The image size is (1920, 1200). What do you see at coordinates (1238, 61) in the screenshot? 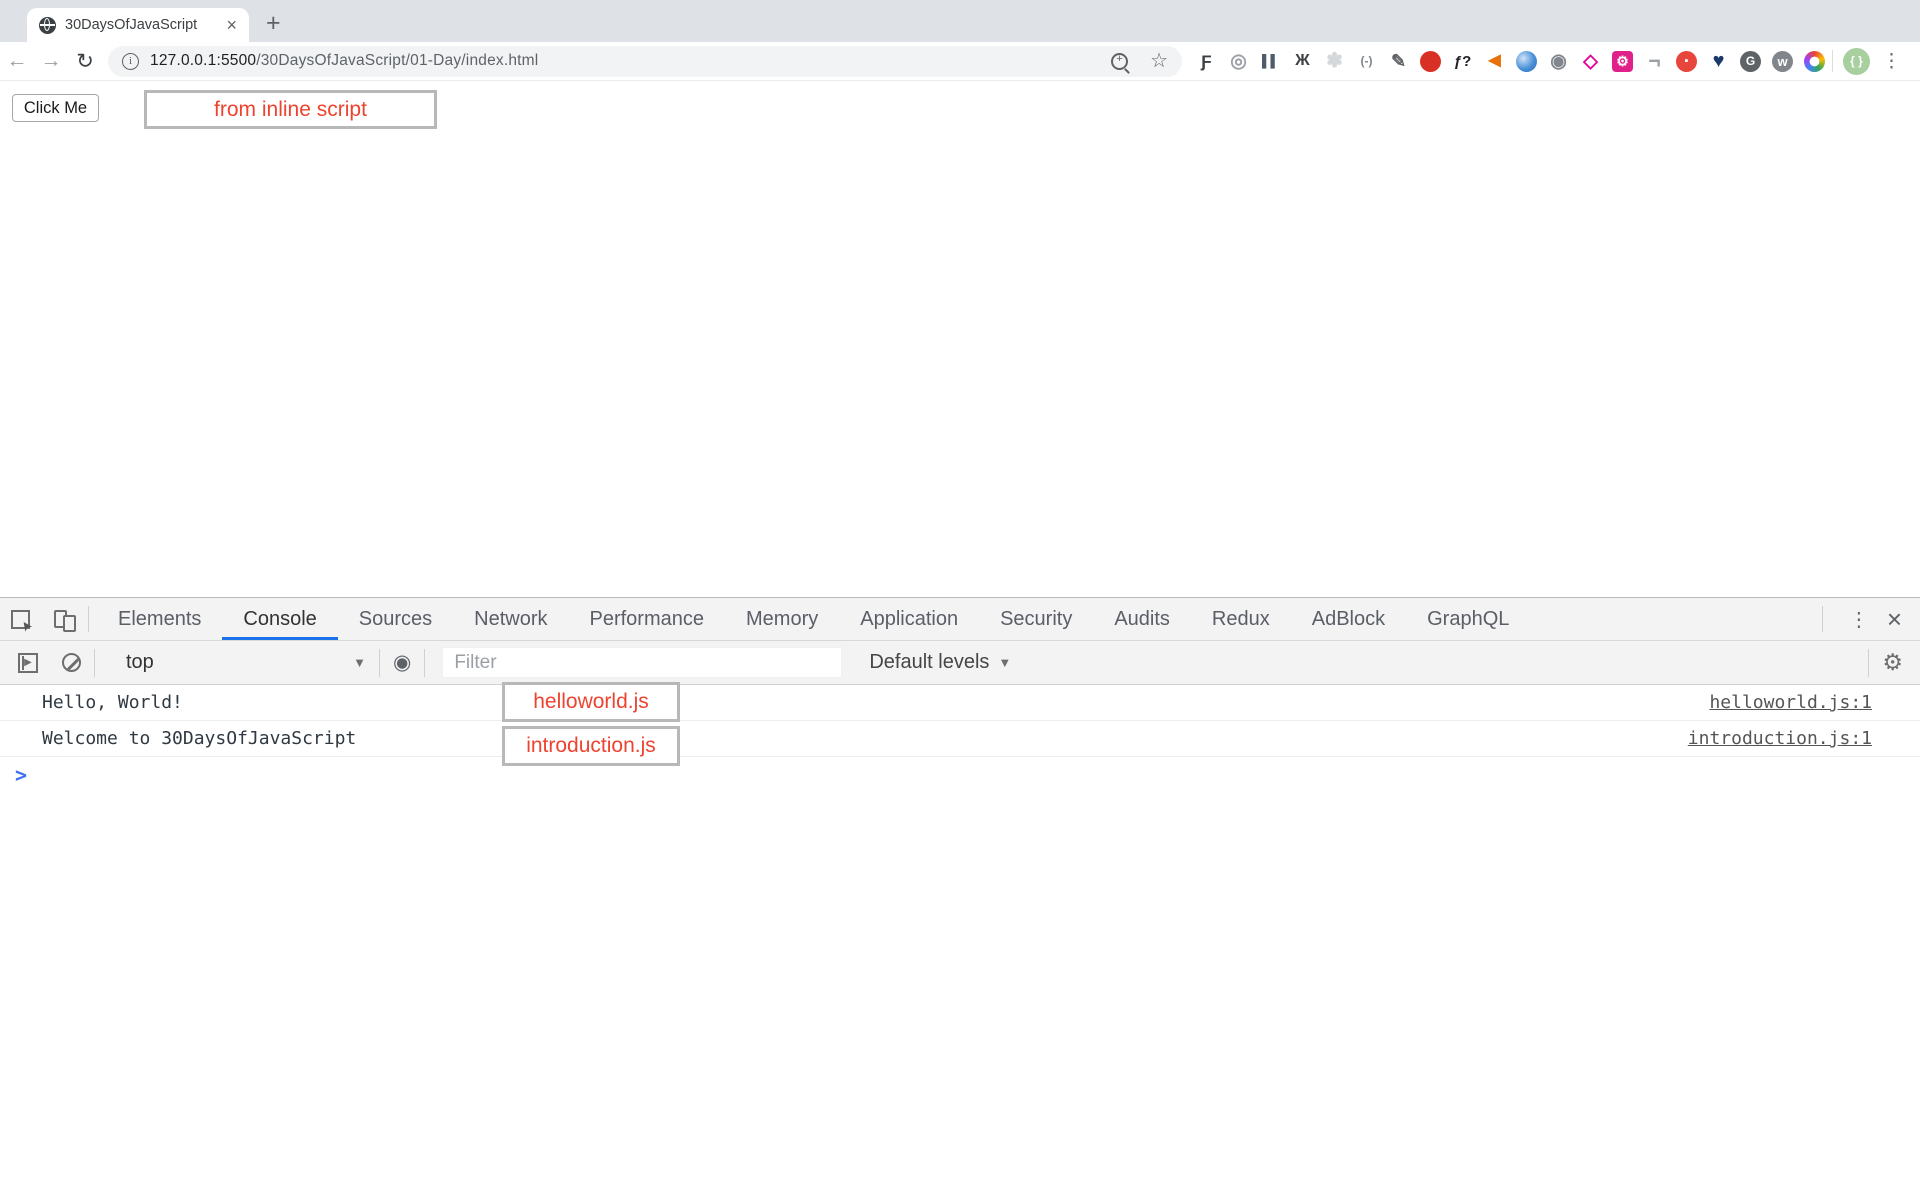
I see `orbit-rings-icon: ◎` at bounding box center [1238, 61].